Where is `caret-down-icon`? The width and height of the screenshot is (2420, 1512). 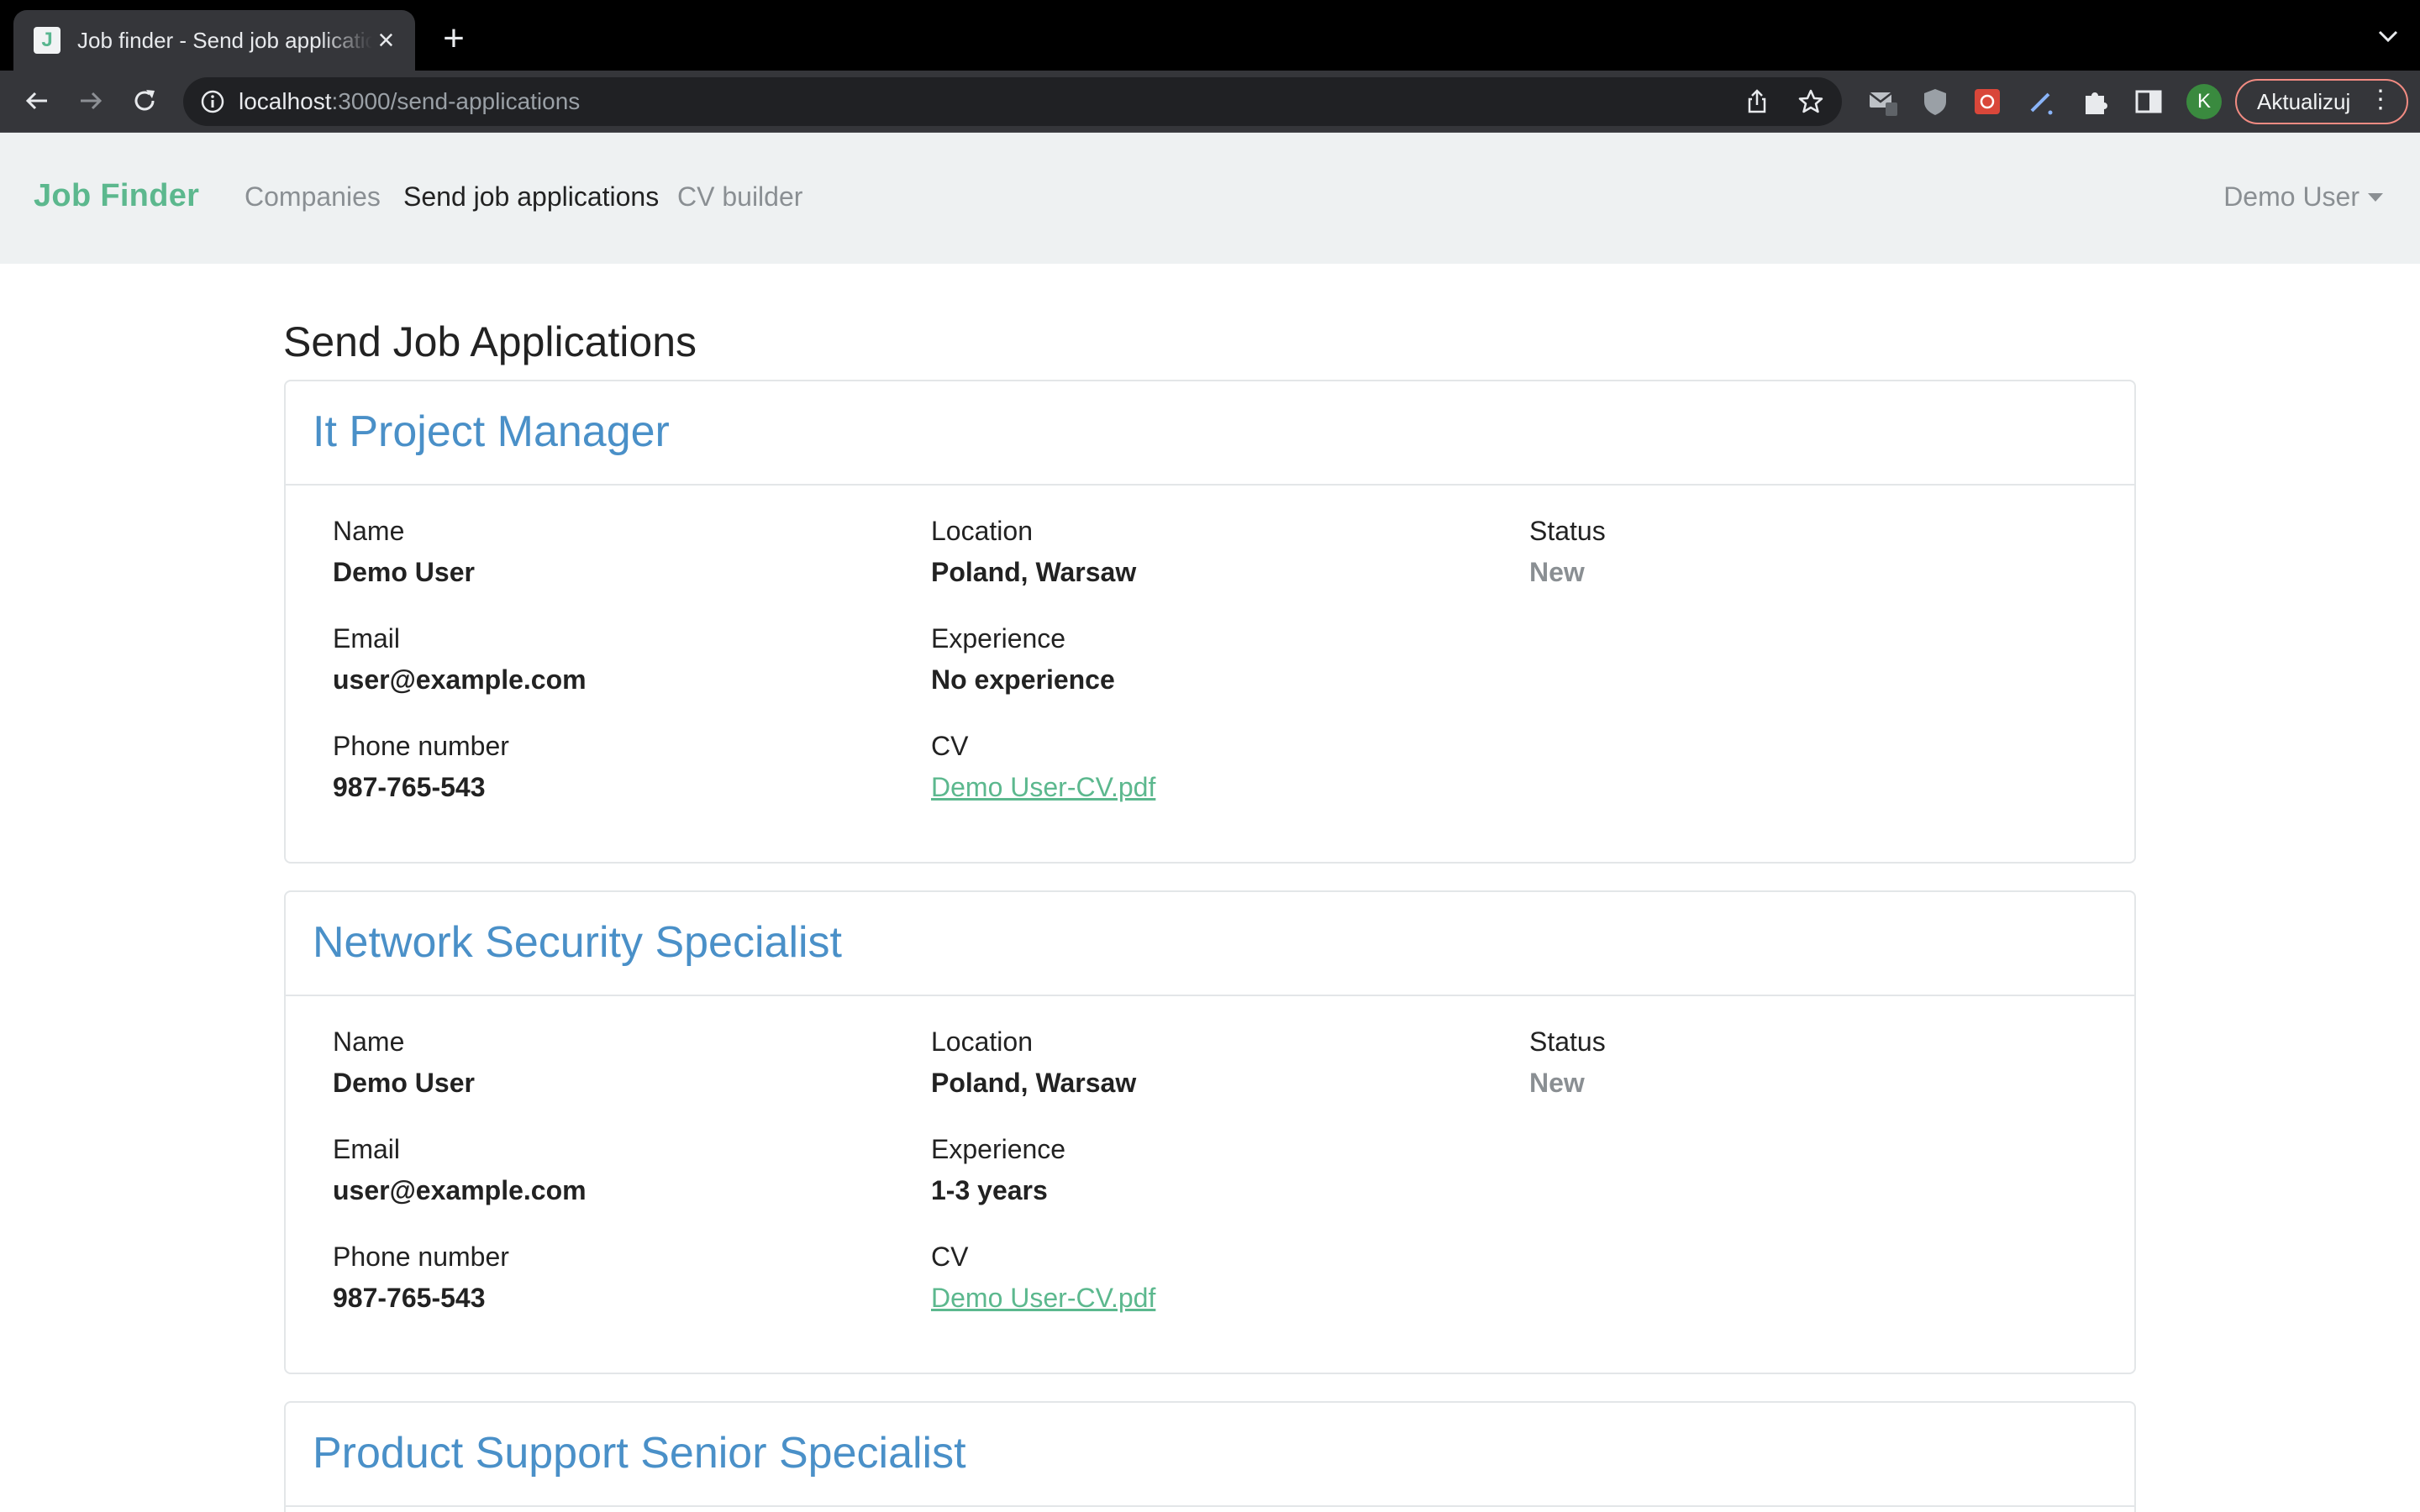
caret-down-icon is located at coordinates (2375, 197).